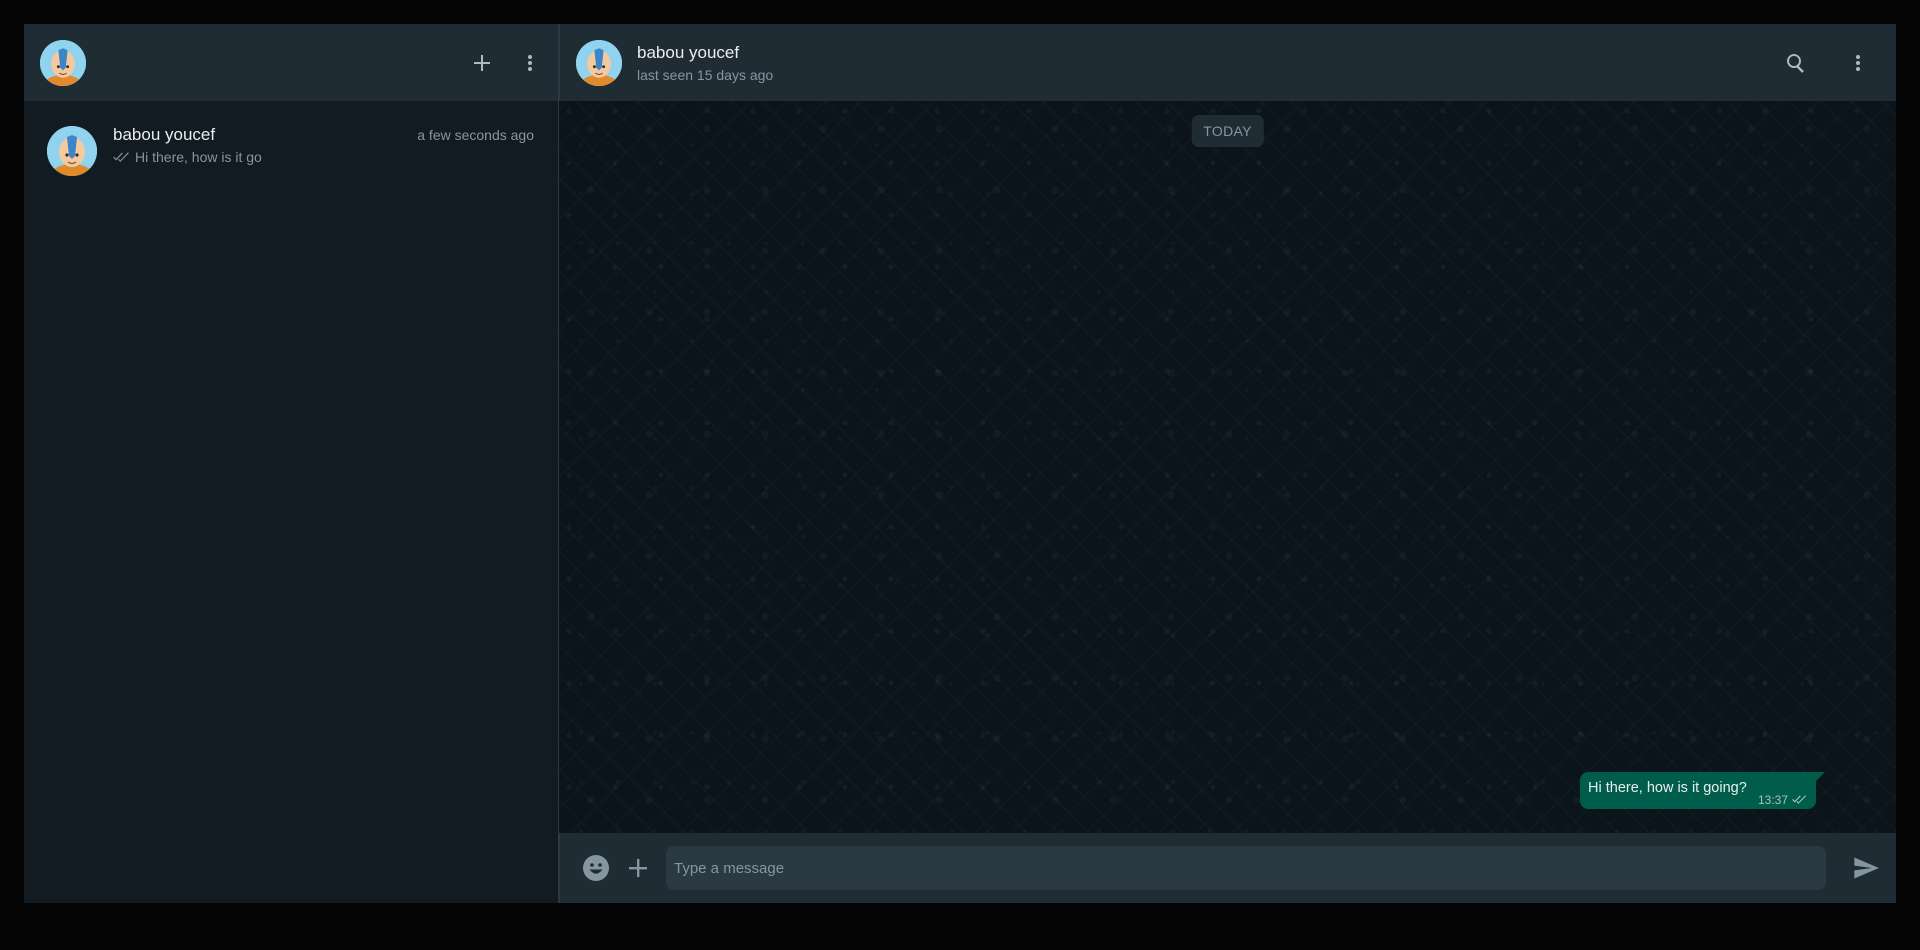 This screenshot has width=1920, height=950. What do you see at coordinates (475, 135) in the screenshot?
I see `chat-time: a few seconds ago` at bounding box center [475, 135].